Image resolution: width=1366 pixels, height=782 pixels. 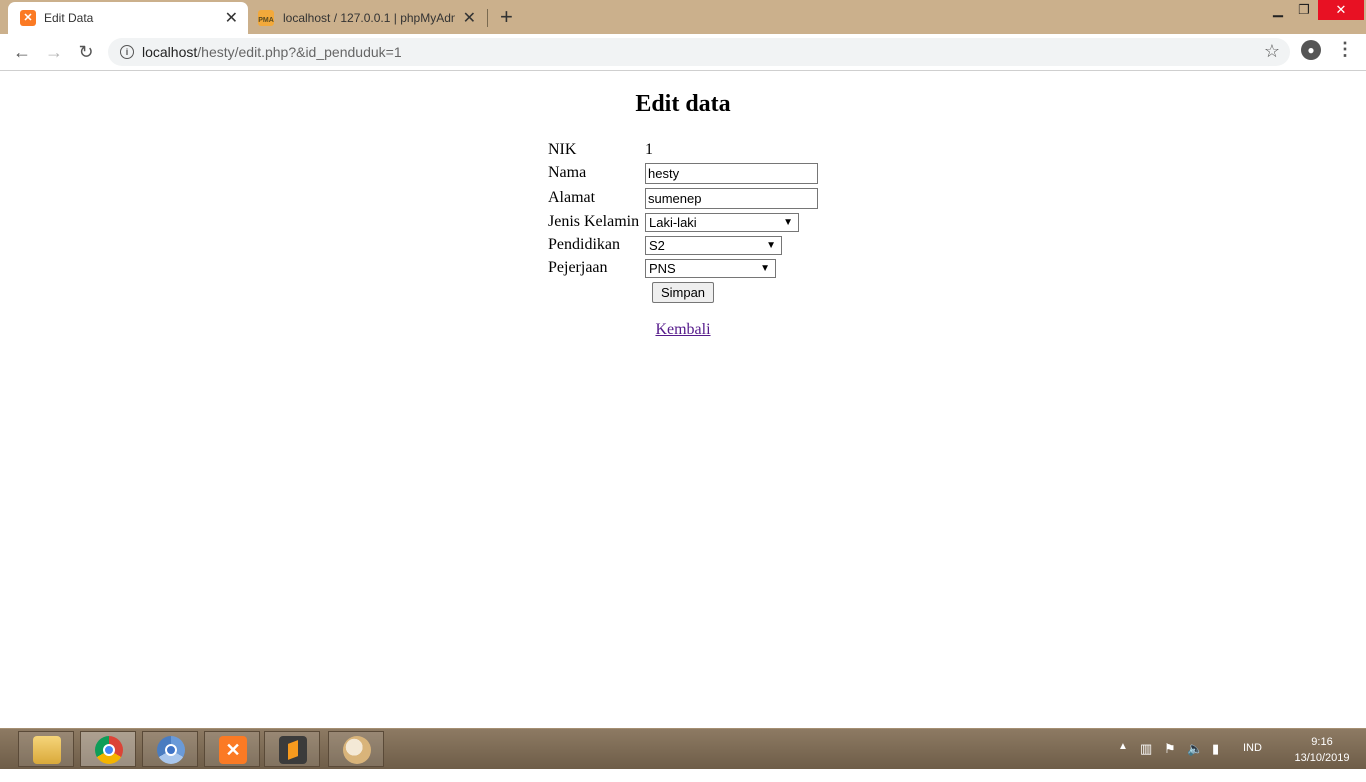 What do you see at coordinates (713, 245) in the screenshot?
I see `pendidikan-select: S2 ▼` at bounding box center [713, 245].